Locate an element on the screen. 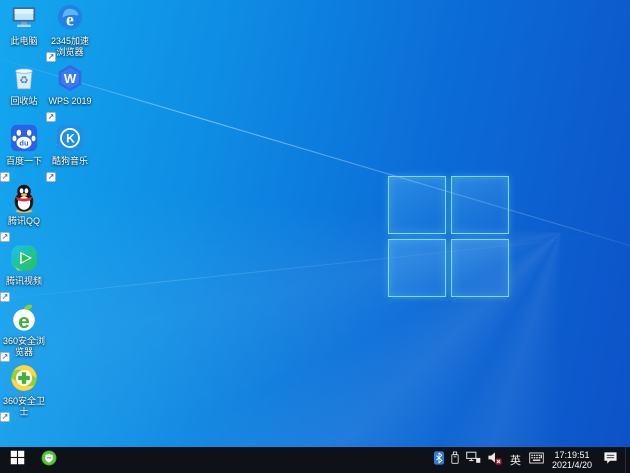 This screenshot has width=630, height=473. desktop-icon-this-pc: 此电脑 is located at coordinates (24, 32).